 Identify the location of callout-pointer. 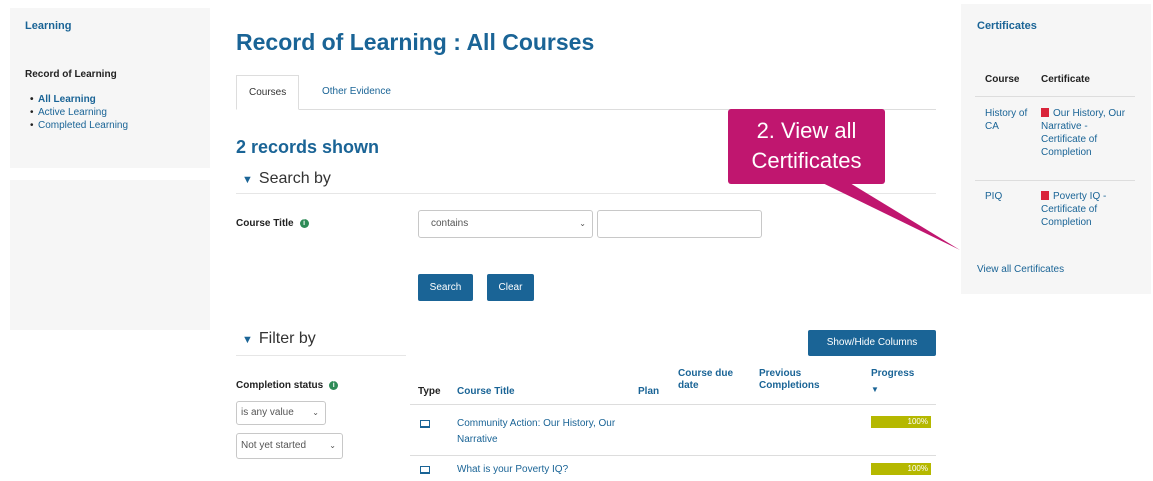
(880, 211).